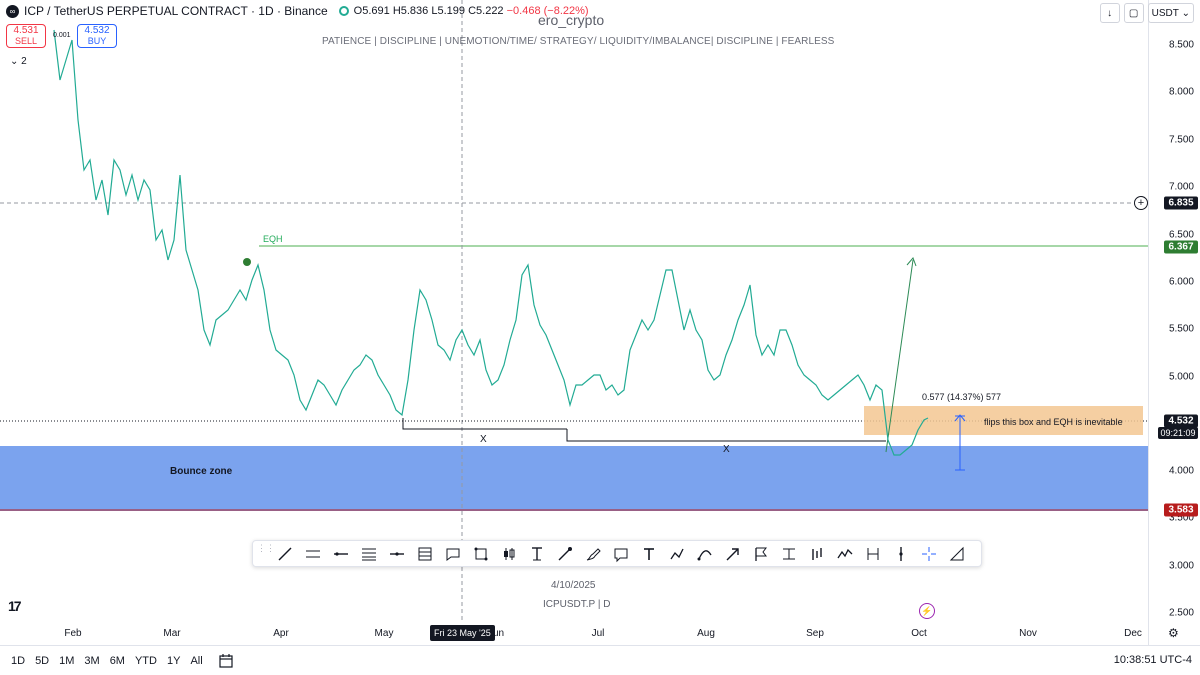  Describe the element at coordinates (844, 553) in the screenshot. I see `forecast-icon` at that location.